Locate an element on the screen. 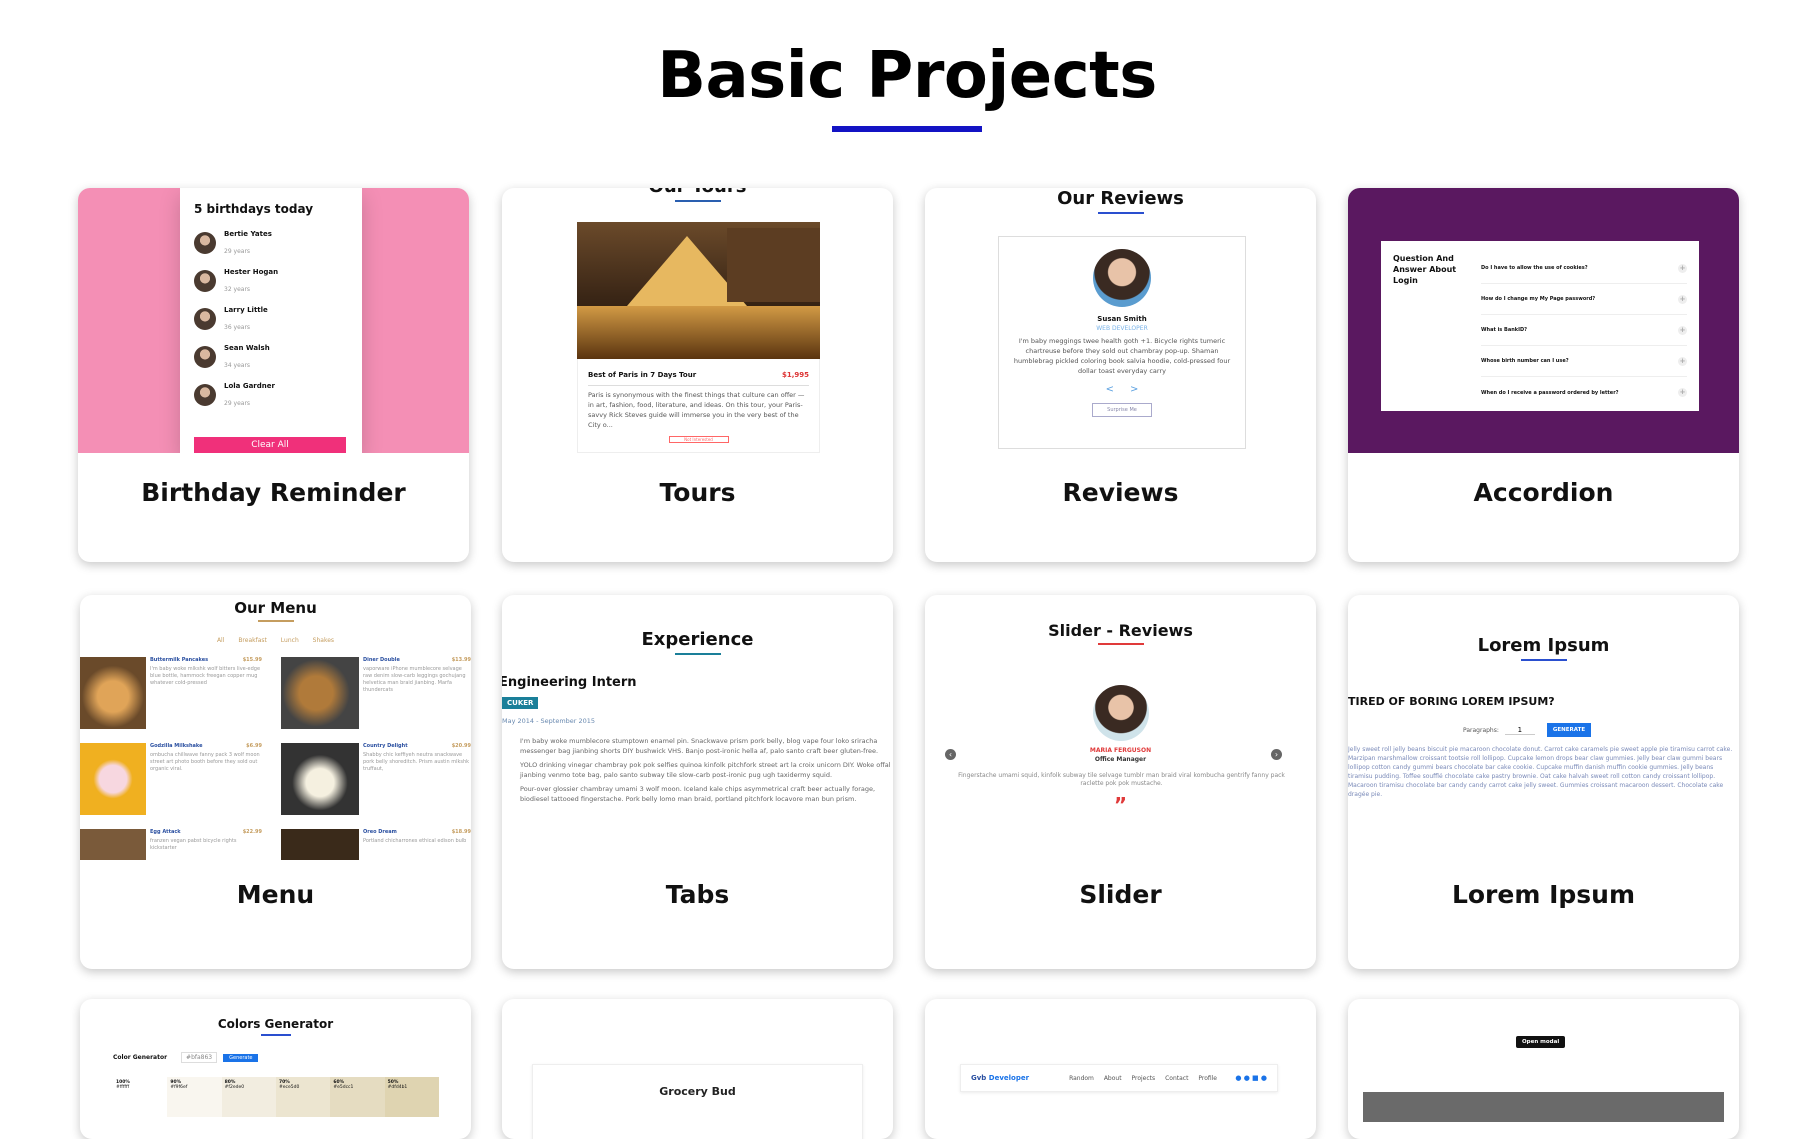 Image resolution: width=1814 pixels, height=1139 pixels. job-dates: May 2014 - September 2015 is located at coordinates (549, 721).